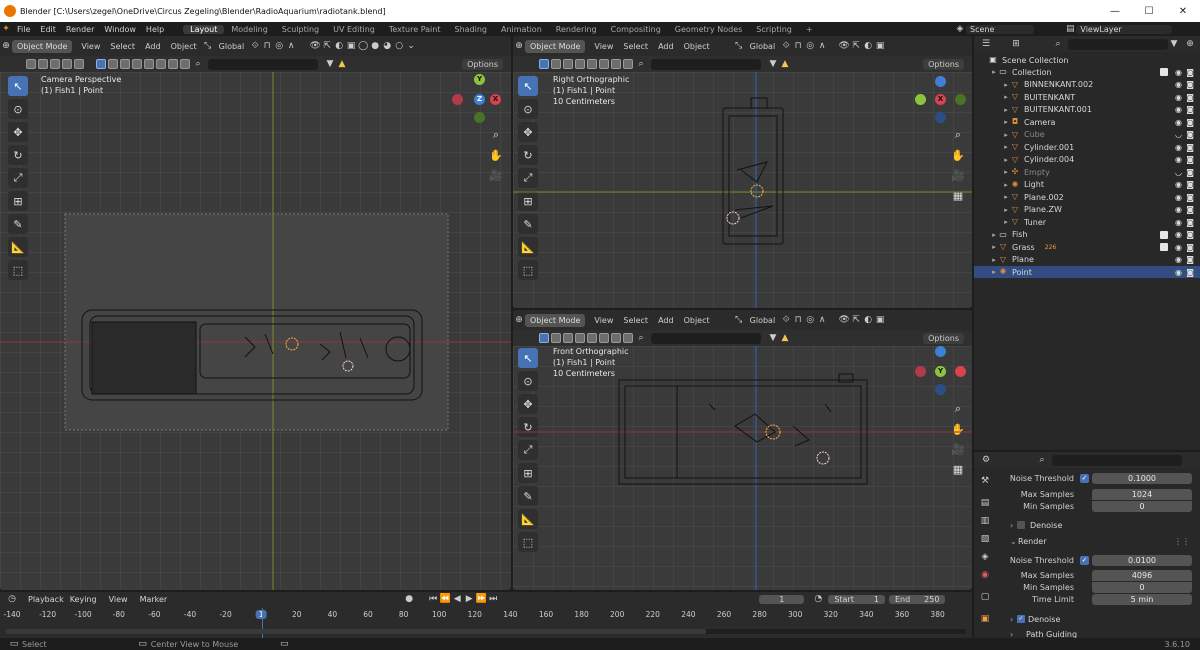 The height and width of the screenshot is (650, 1200). Describe the element at coordinates (960, 29) in the screenshot. I see `scene-icon: ◈` at that location.